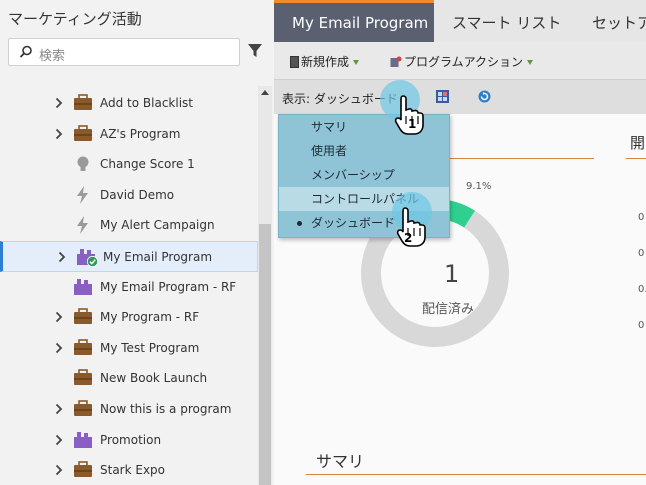 This screenshot has width=646, height=485. I want to click on step-number-1: 1, so click(412, 124).